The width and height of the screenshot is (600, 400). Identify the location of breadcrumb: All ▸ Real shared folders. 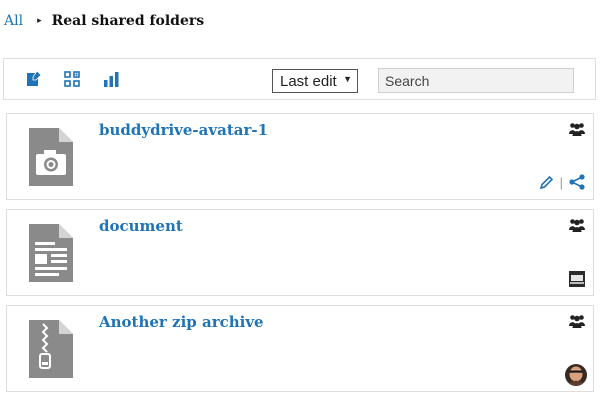
(104, 21).